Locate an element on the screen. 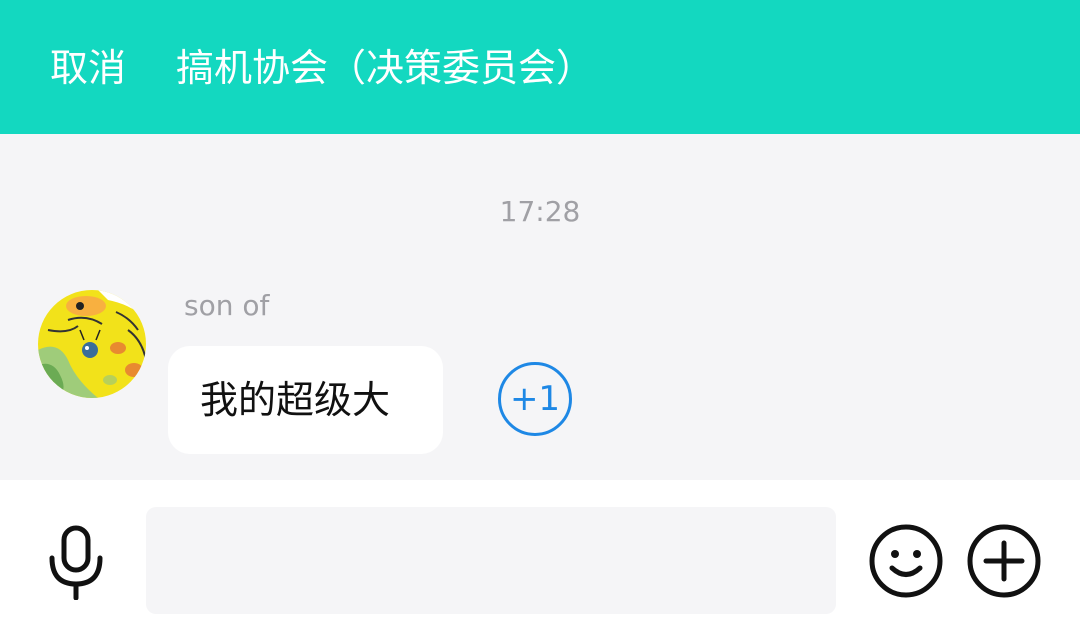 This screenshot has width=1080, height=642. cancel-button: 取消 is located at coordinates (88, 68).